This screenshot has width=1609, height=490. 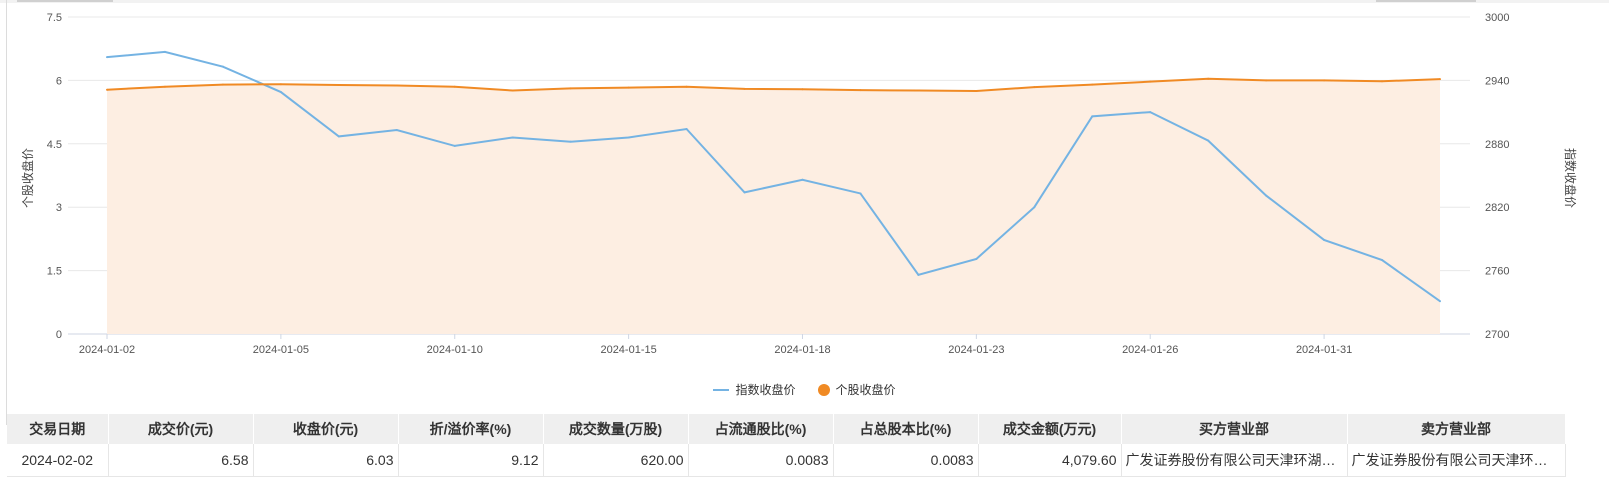 What do you see at coordinates (326, 429) in the screenshot?
I see `header-close-price: 收盘价(元)` at bounding box center [326, 429].